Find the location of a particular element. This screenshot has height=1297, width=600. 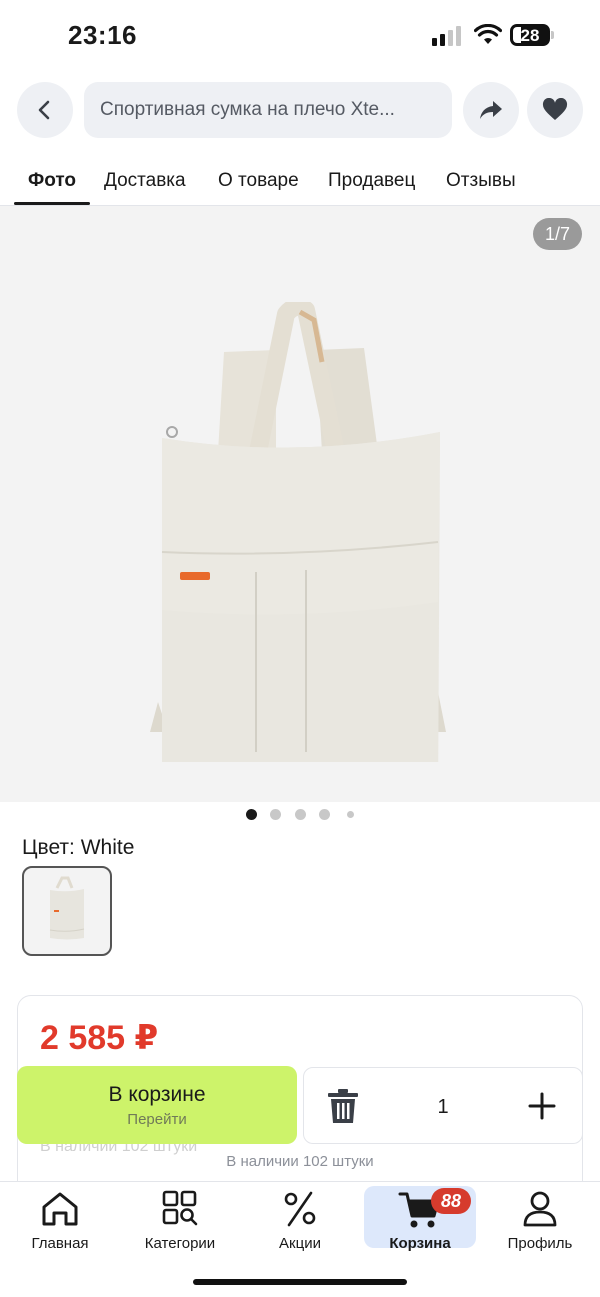

in-cart-button: В корзине Перейти is located at coordinates (157, 1105).